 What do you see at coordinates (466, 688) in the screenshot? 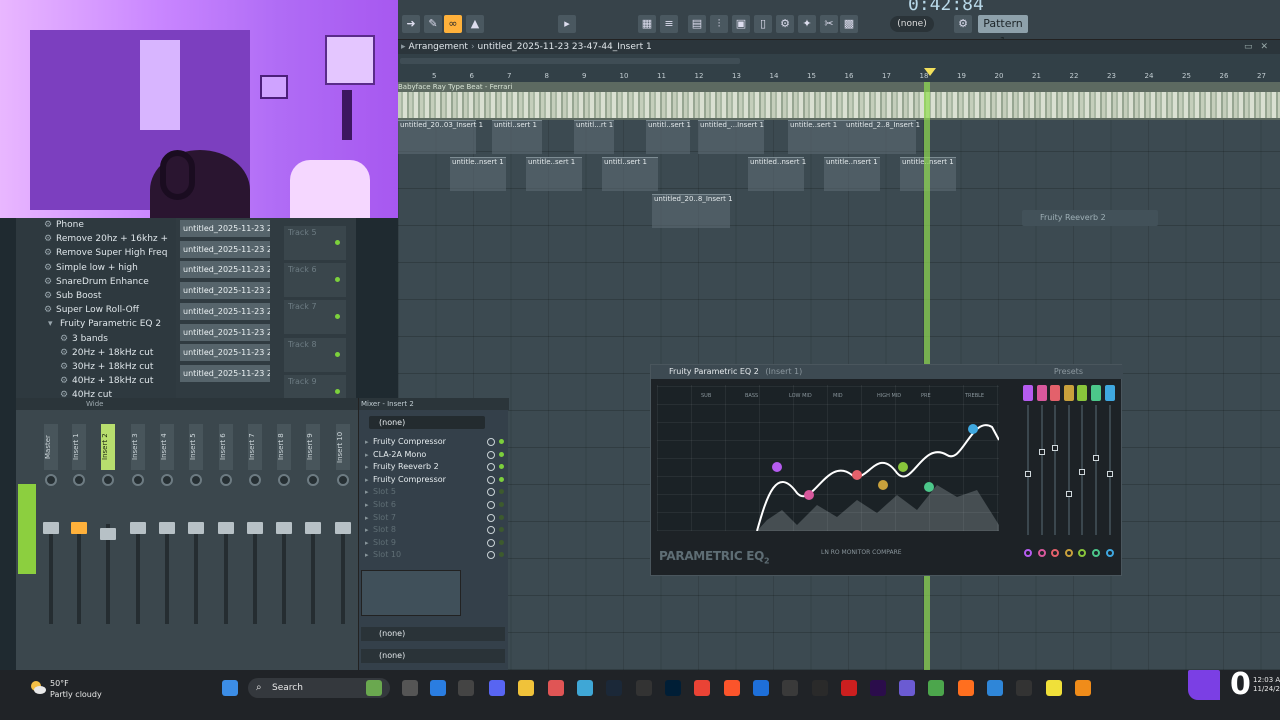
I see `epic-icon` at bounding box center [466, 688].